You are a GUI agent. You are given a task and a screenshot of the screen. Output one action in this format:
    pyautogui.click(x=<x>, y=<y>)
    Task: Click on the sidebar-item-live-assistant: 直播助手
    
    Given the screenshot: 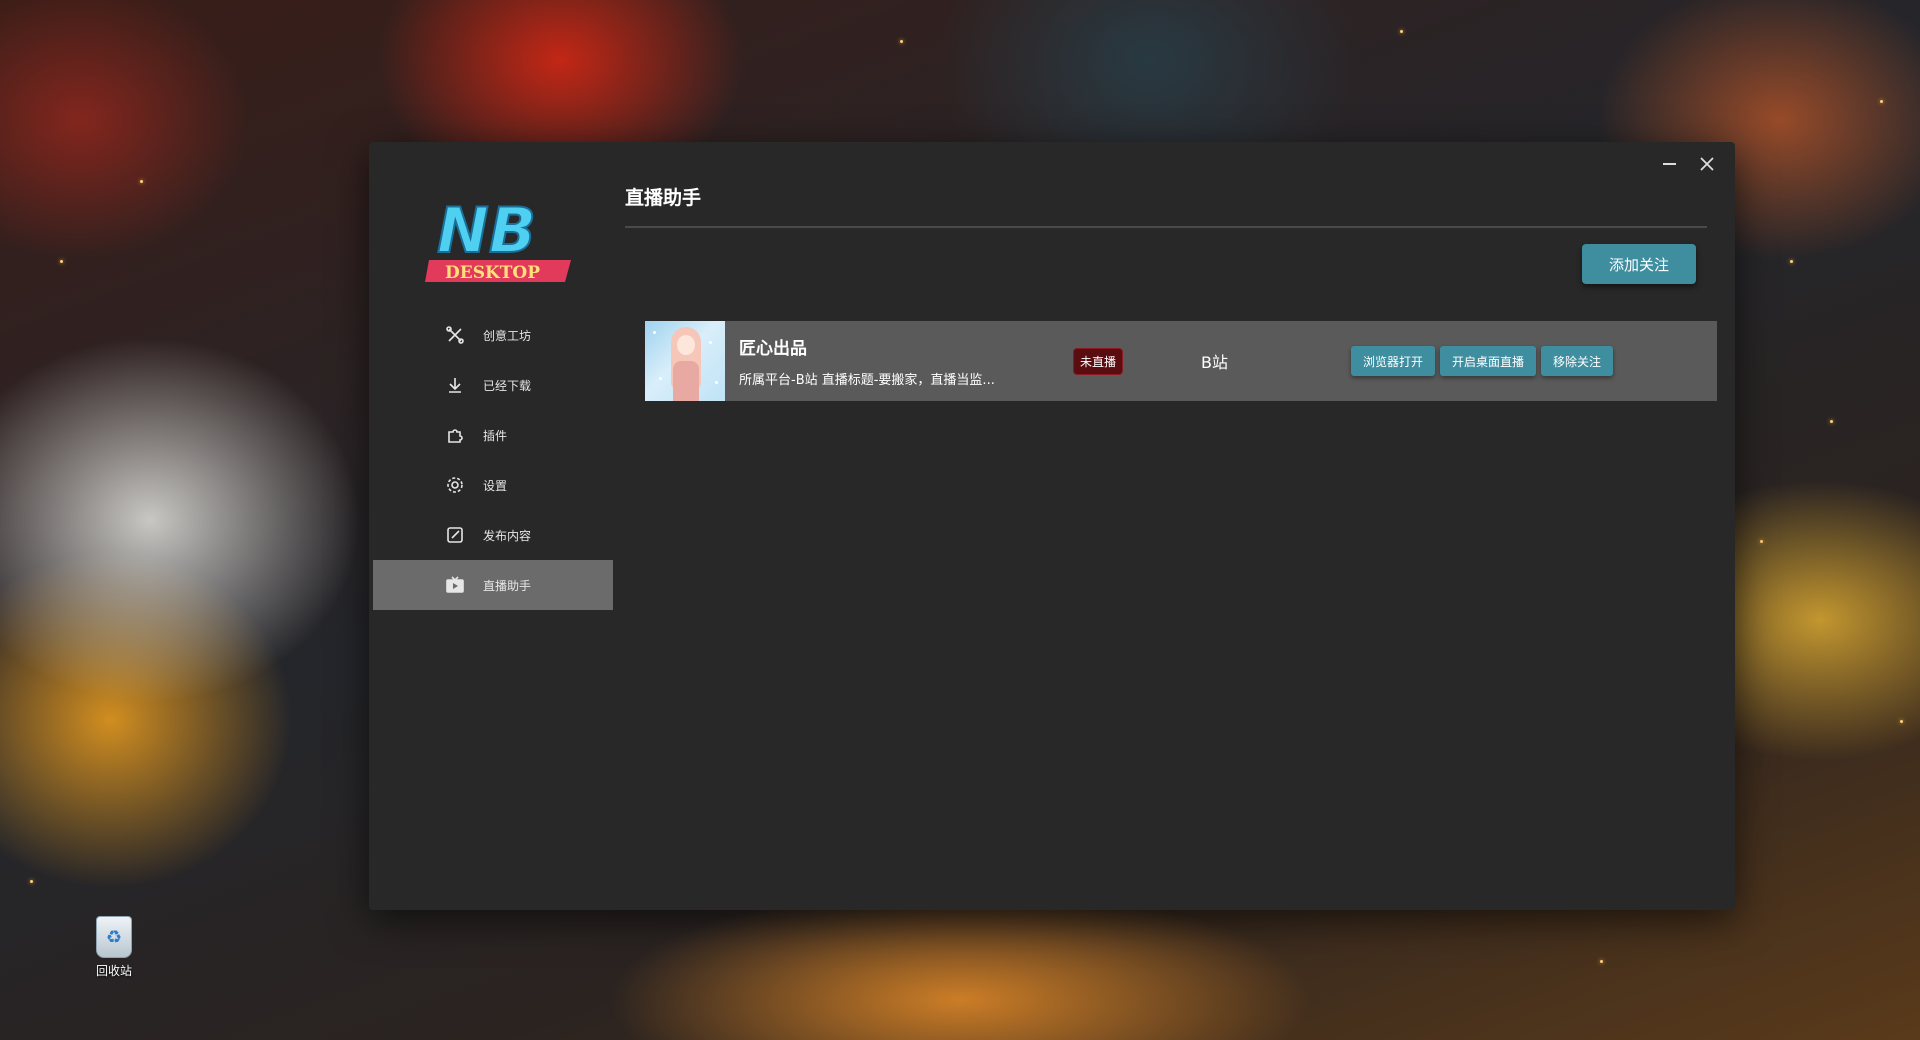 What is the action you would take?
    pyautogui.click(x=493, y=585)
    